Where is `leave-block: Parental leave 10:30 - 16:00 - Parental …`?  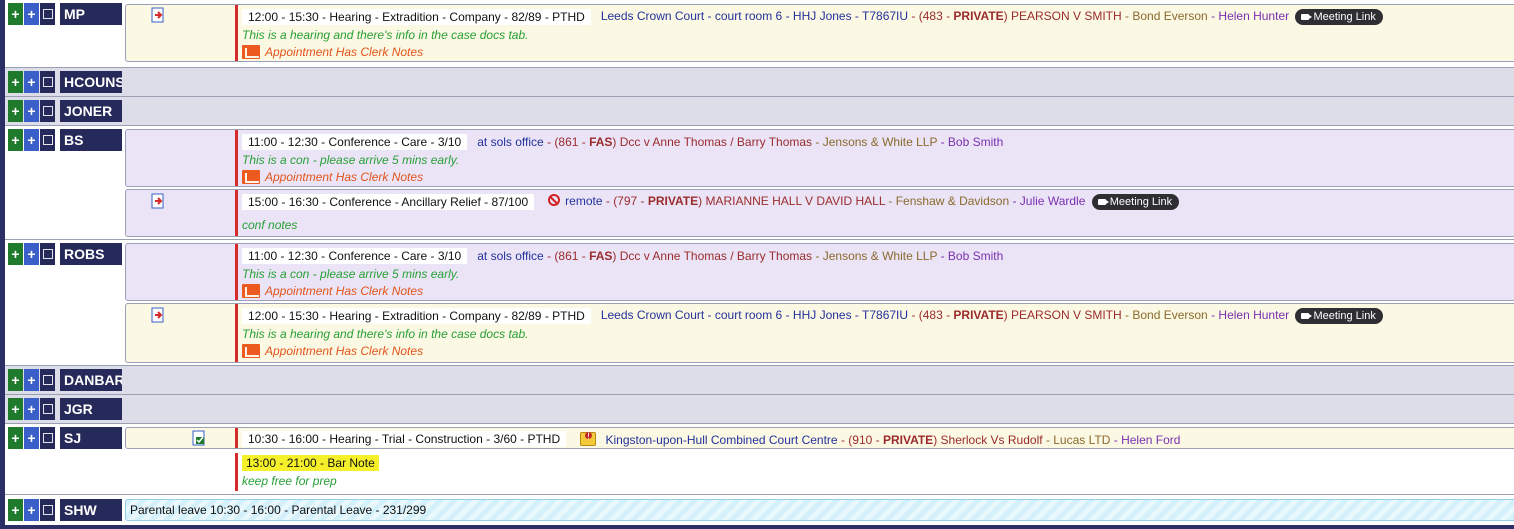 leave-block: Parental leave 10:30 - 16:00 - Parental … is located at coordinates (819, 510).